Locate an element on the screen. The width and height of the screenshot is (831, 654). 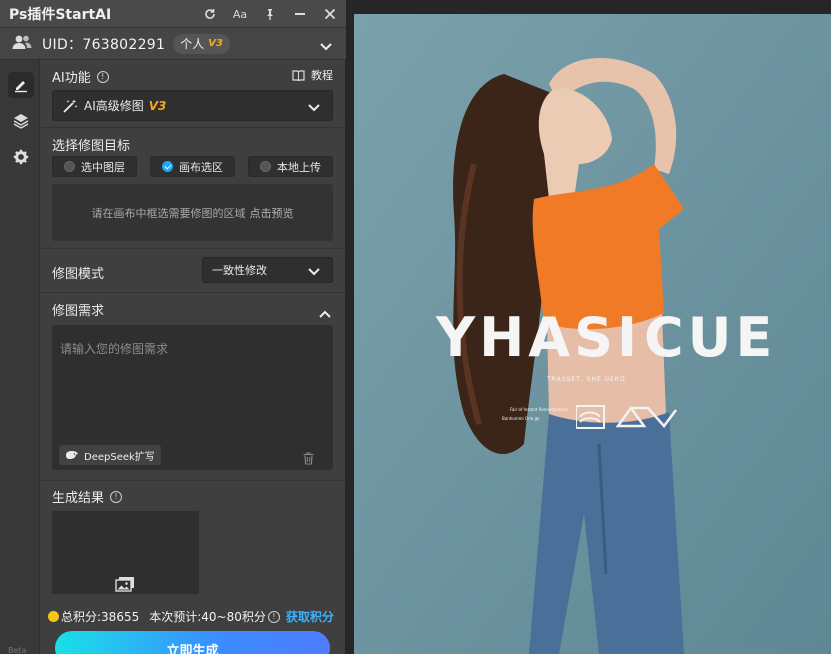
layers-icon is located at coordinates (21, 121).